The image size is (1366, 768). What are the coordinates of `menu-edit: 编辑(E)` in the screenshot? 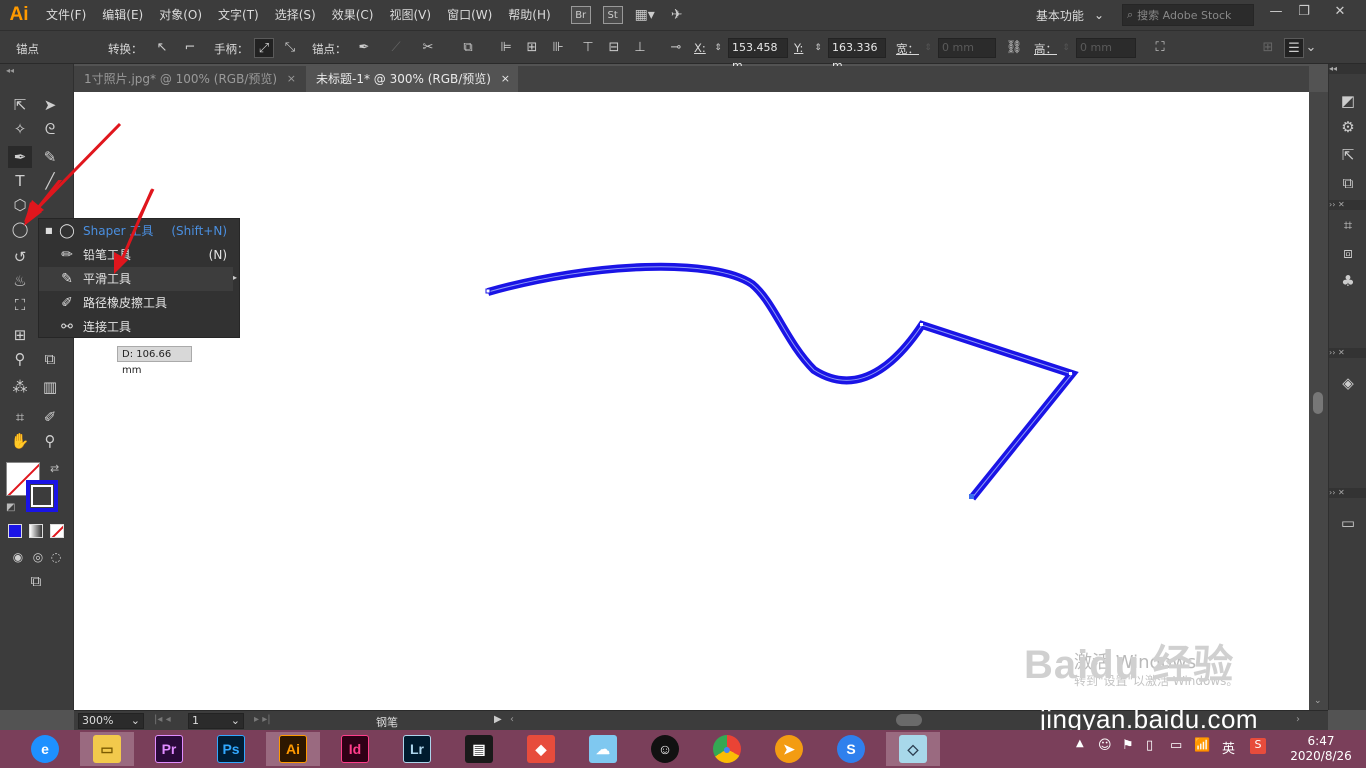 It's located at (122, 15).